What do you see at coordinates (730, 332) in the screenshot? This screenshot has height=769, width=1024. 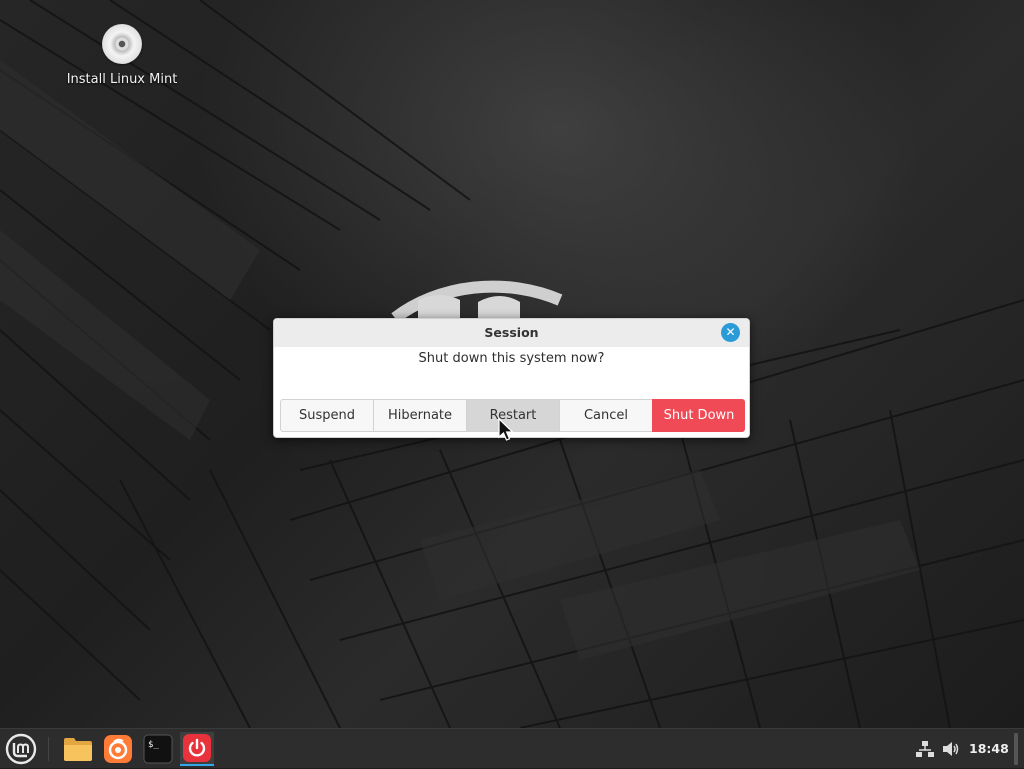 I see `close-icon: ✕` at bounding box center [730, 332].